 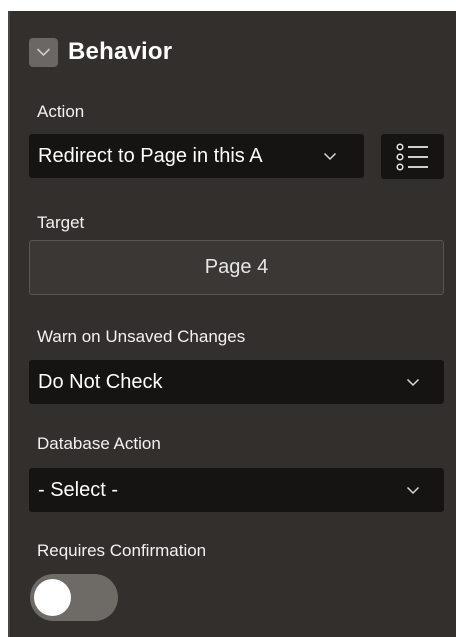 I want to click on collapse-toggle, so click(x=43, y=52).